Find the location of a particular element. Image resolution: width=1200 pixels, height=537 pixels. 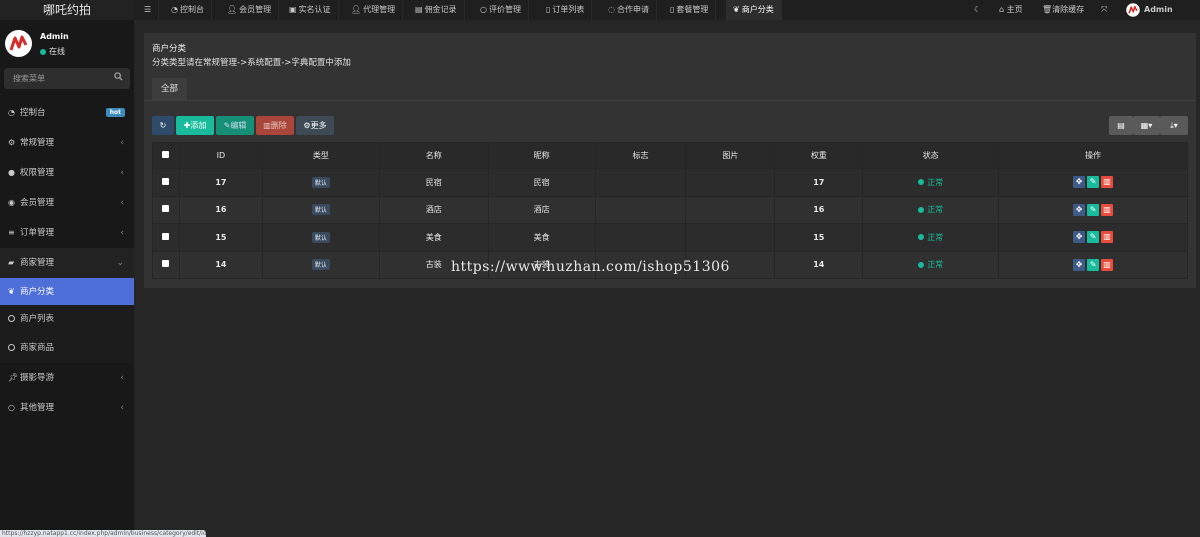

tab-all: 全部 is located at coordinates (169, 89).